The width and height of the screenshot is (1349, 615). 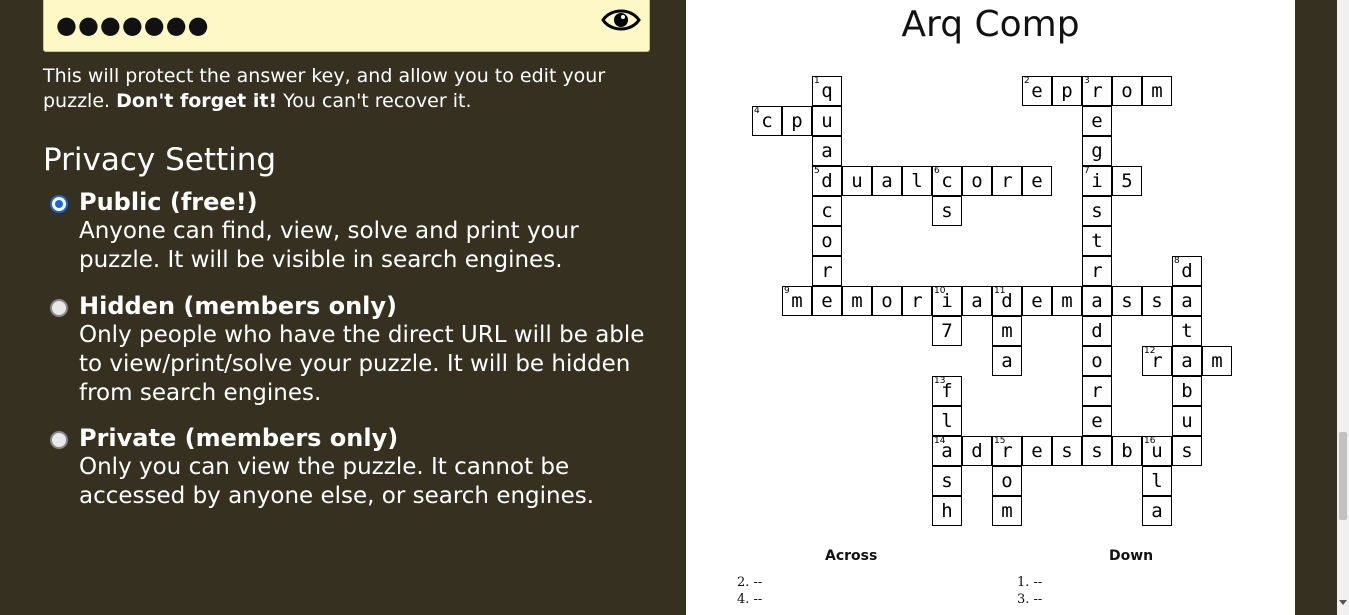 I want to click on cell-letter: t, so click(x=1187, y=331).